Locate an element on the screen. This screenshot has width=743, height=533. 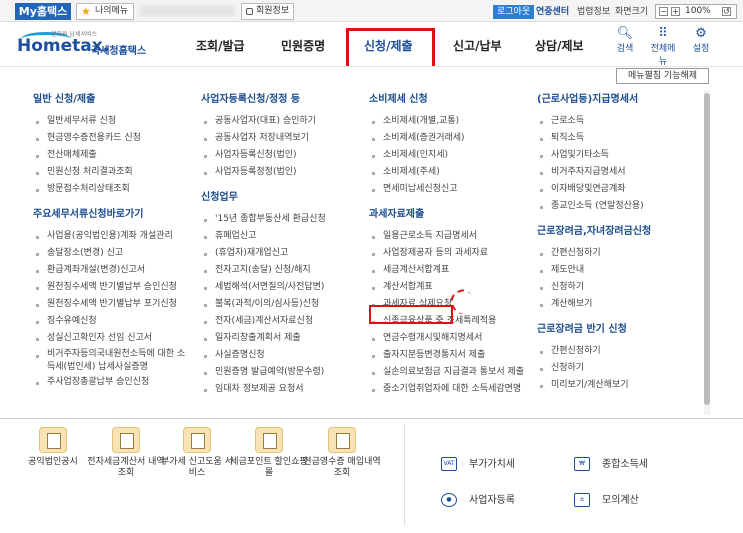
menu-item: 세법해석(서면질의/사전답변) is located at coordinates (263, 287).